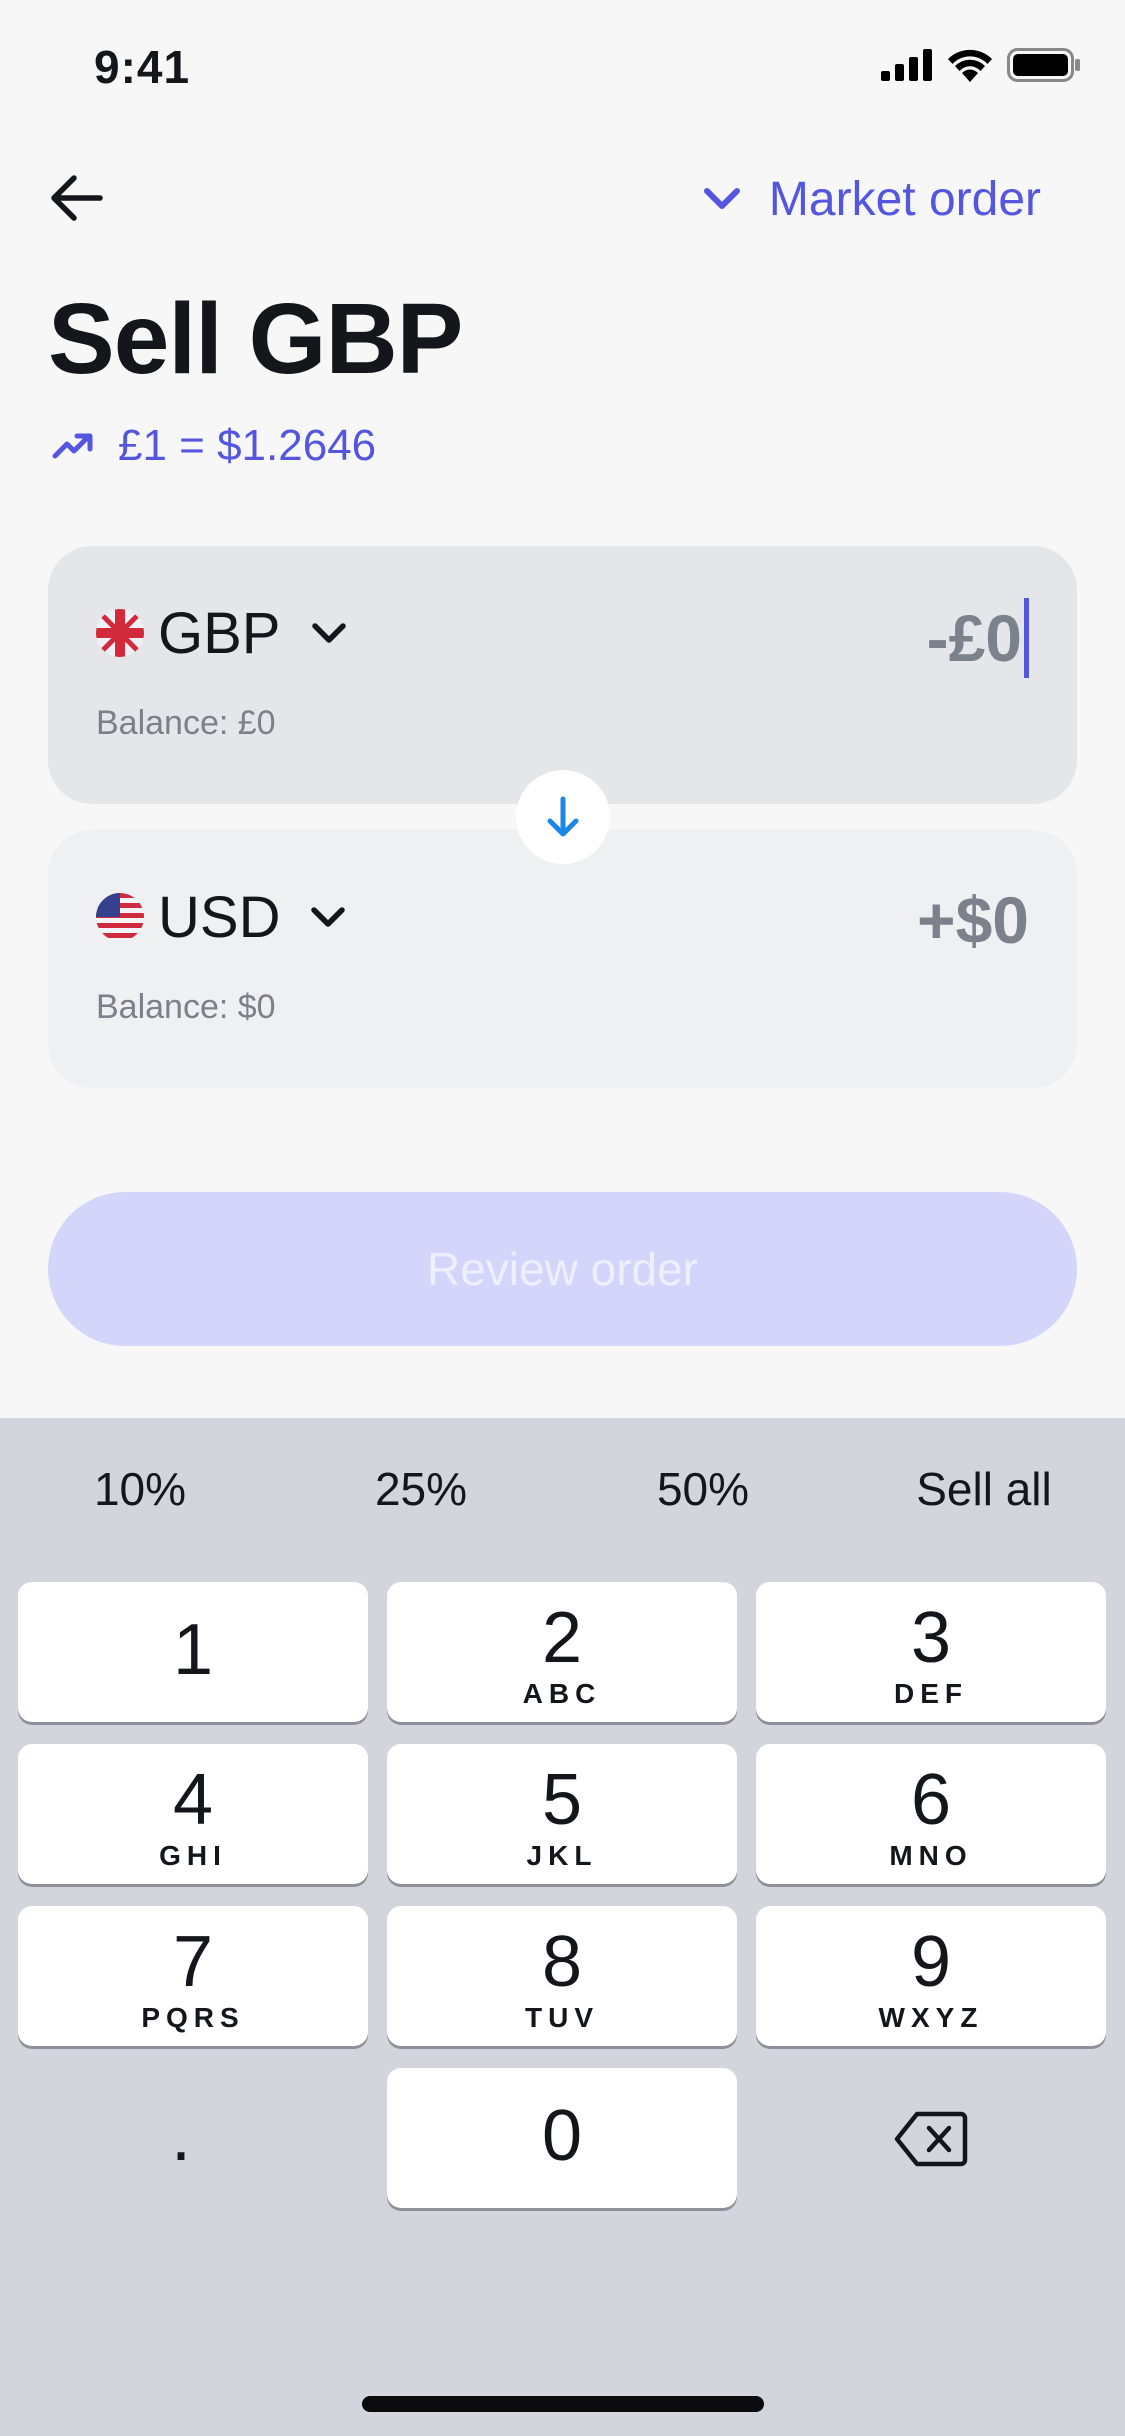 The width and height of the screenshot is (1125, 2436). What do you see at coordinates (904, 199) in the screenshot?
I see `order-type-label: Market order` at bounding box center [904, 199].